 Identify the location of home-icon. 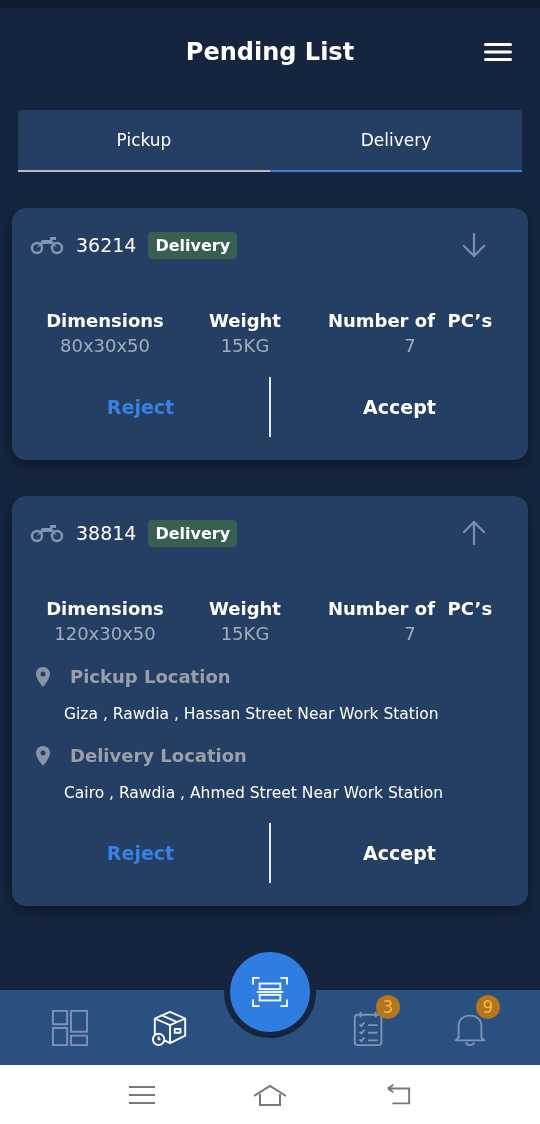
(270, 1094).